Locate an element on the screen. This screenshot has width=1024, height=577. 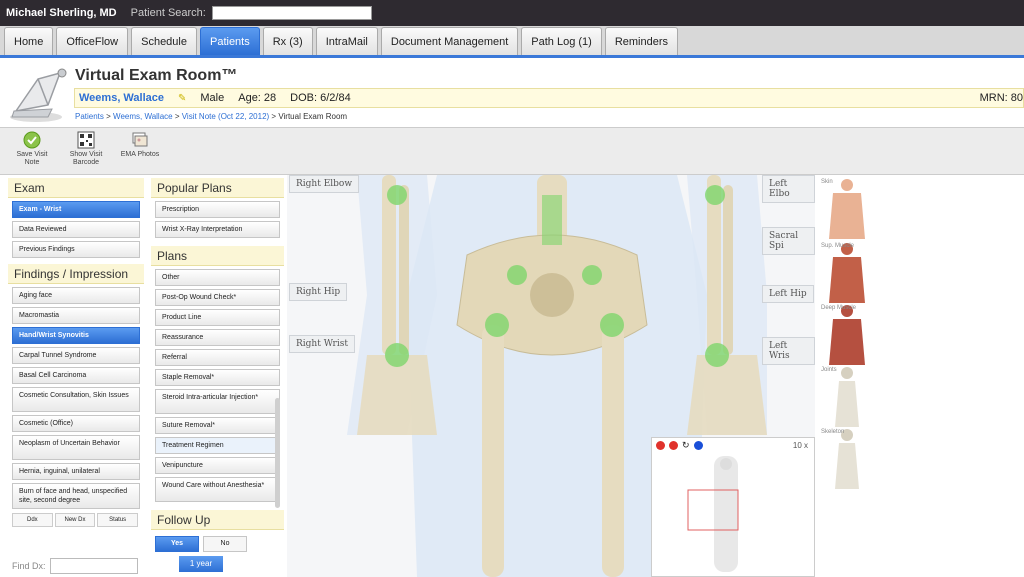
follow-up-title: Follow Up is located at coordinates (217, 520).